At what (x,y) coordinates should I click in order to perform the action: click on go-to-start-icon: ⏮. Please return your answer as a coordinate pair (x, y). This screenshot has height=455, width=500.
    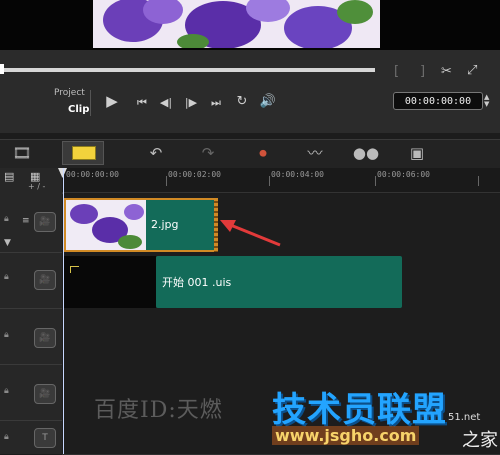
    Looking at the image, I should click on (142, 103).